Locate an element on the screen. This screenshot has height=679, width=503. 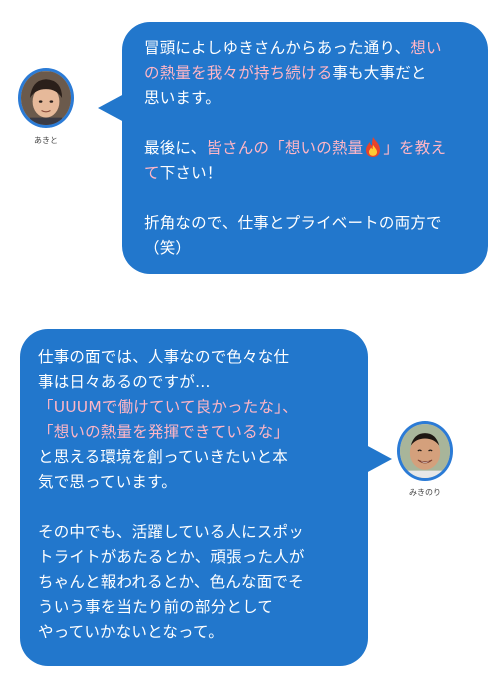
message-line: 冒頭によしゆきさんからあった通り、想い is located at coordinates (308, 48).